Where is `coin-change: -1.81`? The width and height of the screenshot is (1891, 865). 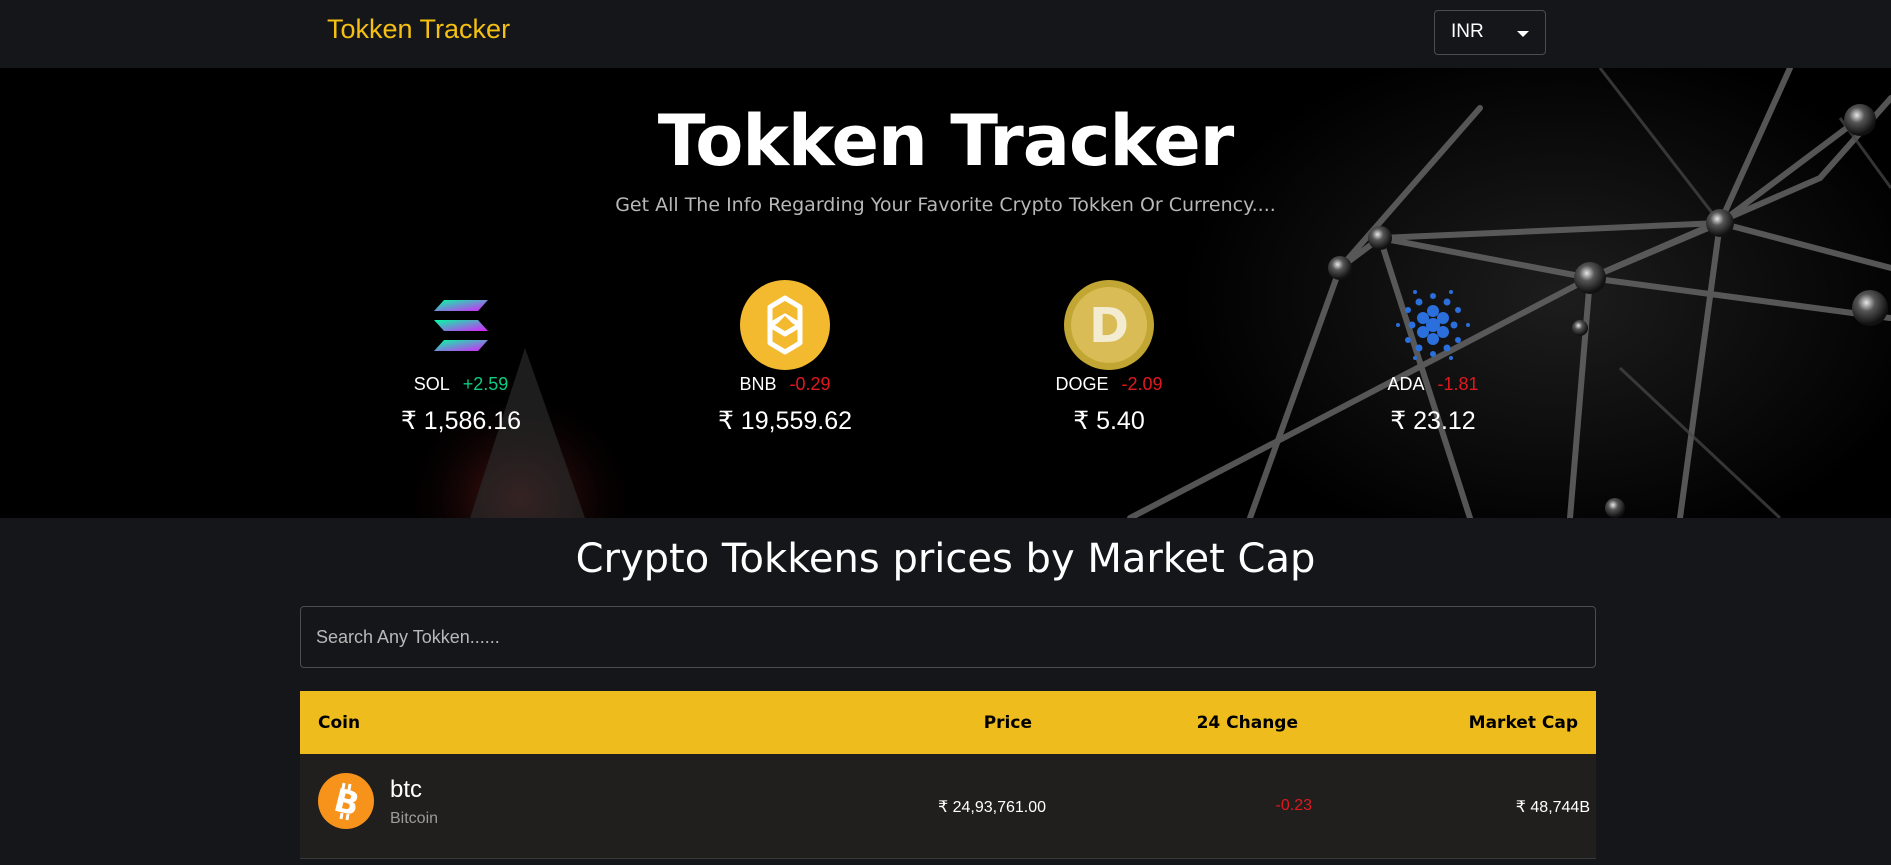
coin-change: -1.81 is located at coordinates (1458, 384).